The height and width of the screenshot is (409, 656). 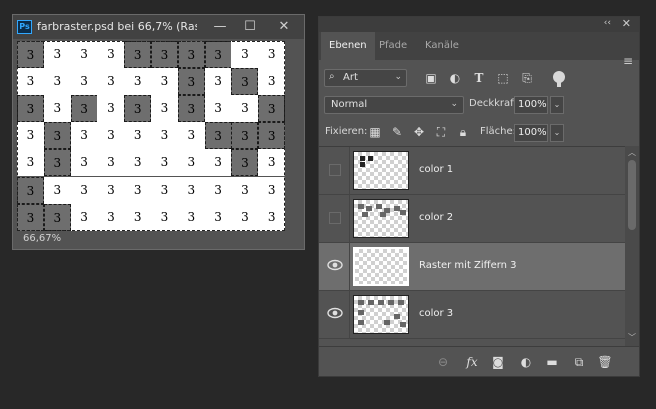 What do you see at coordinates (626, 23) in the screenshot?
I see `panel-close-icon: ✕` at bounding box center [626, 23].